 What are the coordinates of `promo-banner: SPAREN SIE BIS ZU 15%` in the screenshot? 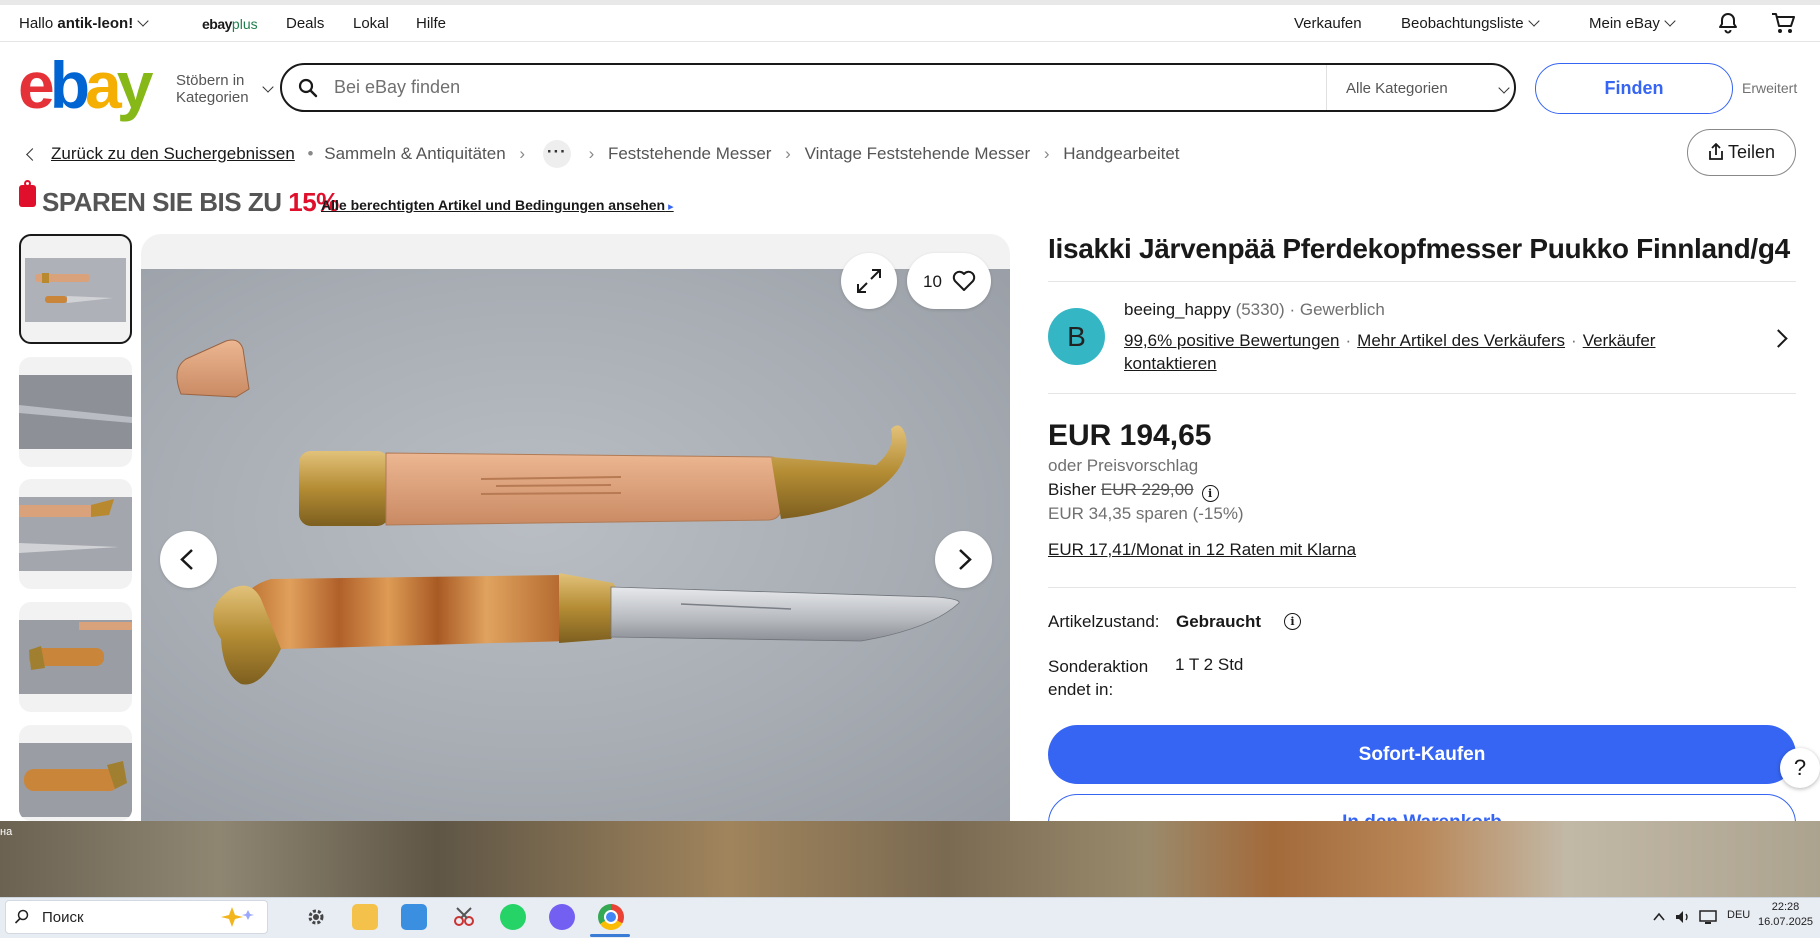 It's located at (190, 202).